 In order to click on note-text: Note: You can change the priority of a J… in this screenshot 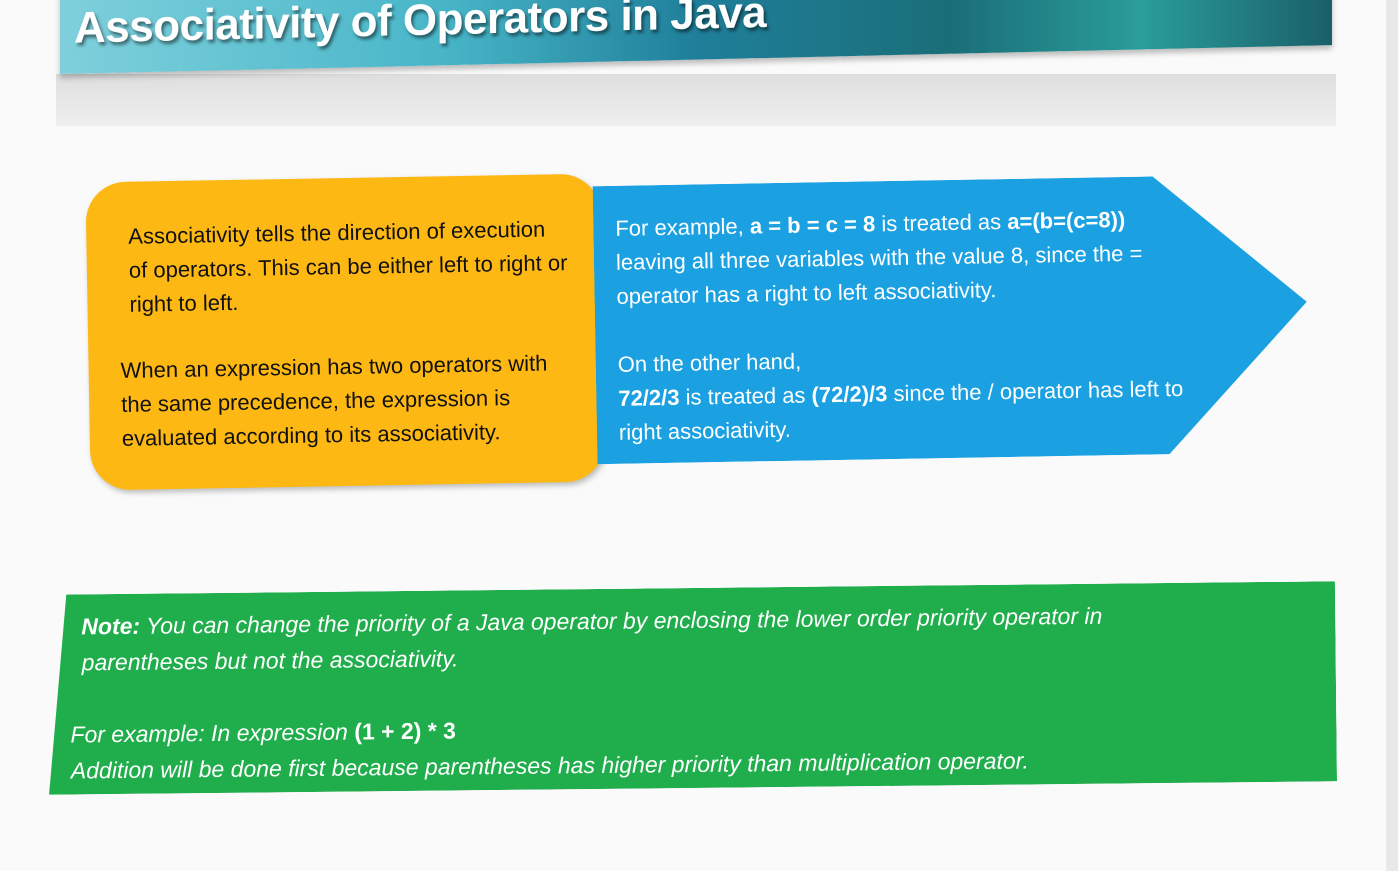, I will do `click(592, 639)`.